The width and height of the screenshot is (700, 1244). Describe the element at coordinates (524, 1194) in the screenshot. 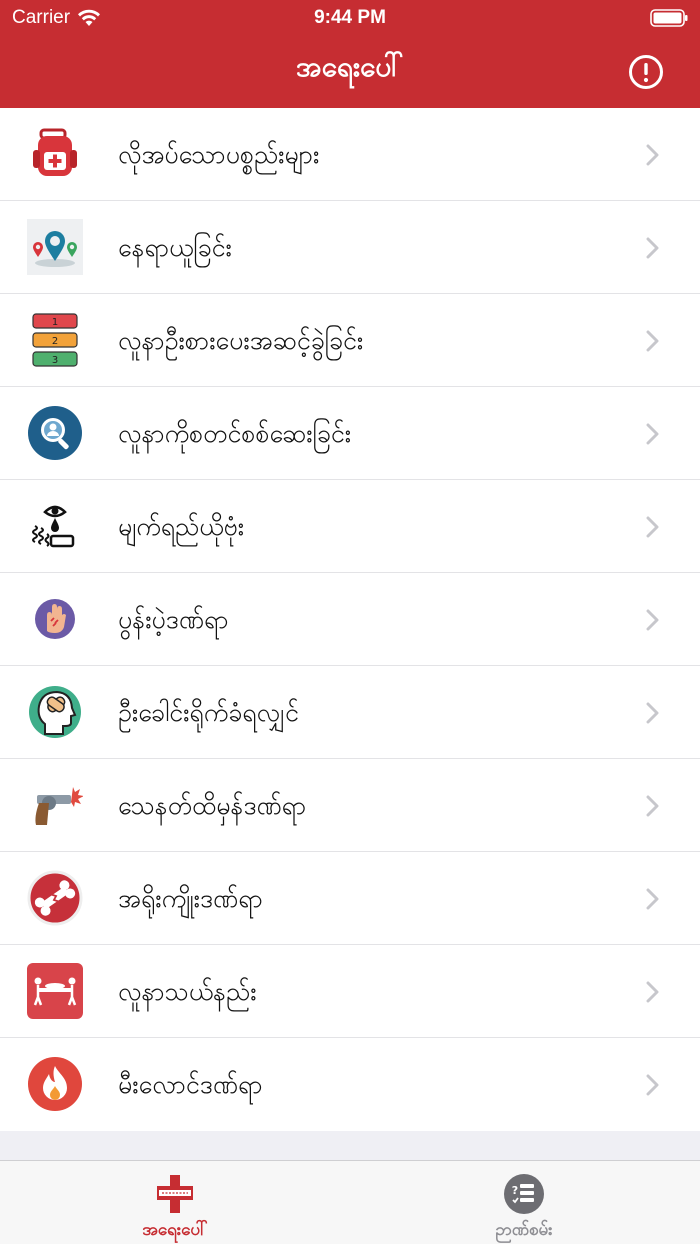

I see `quiz-list-icon: ?` at that location.